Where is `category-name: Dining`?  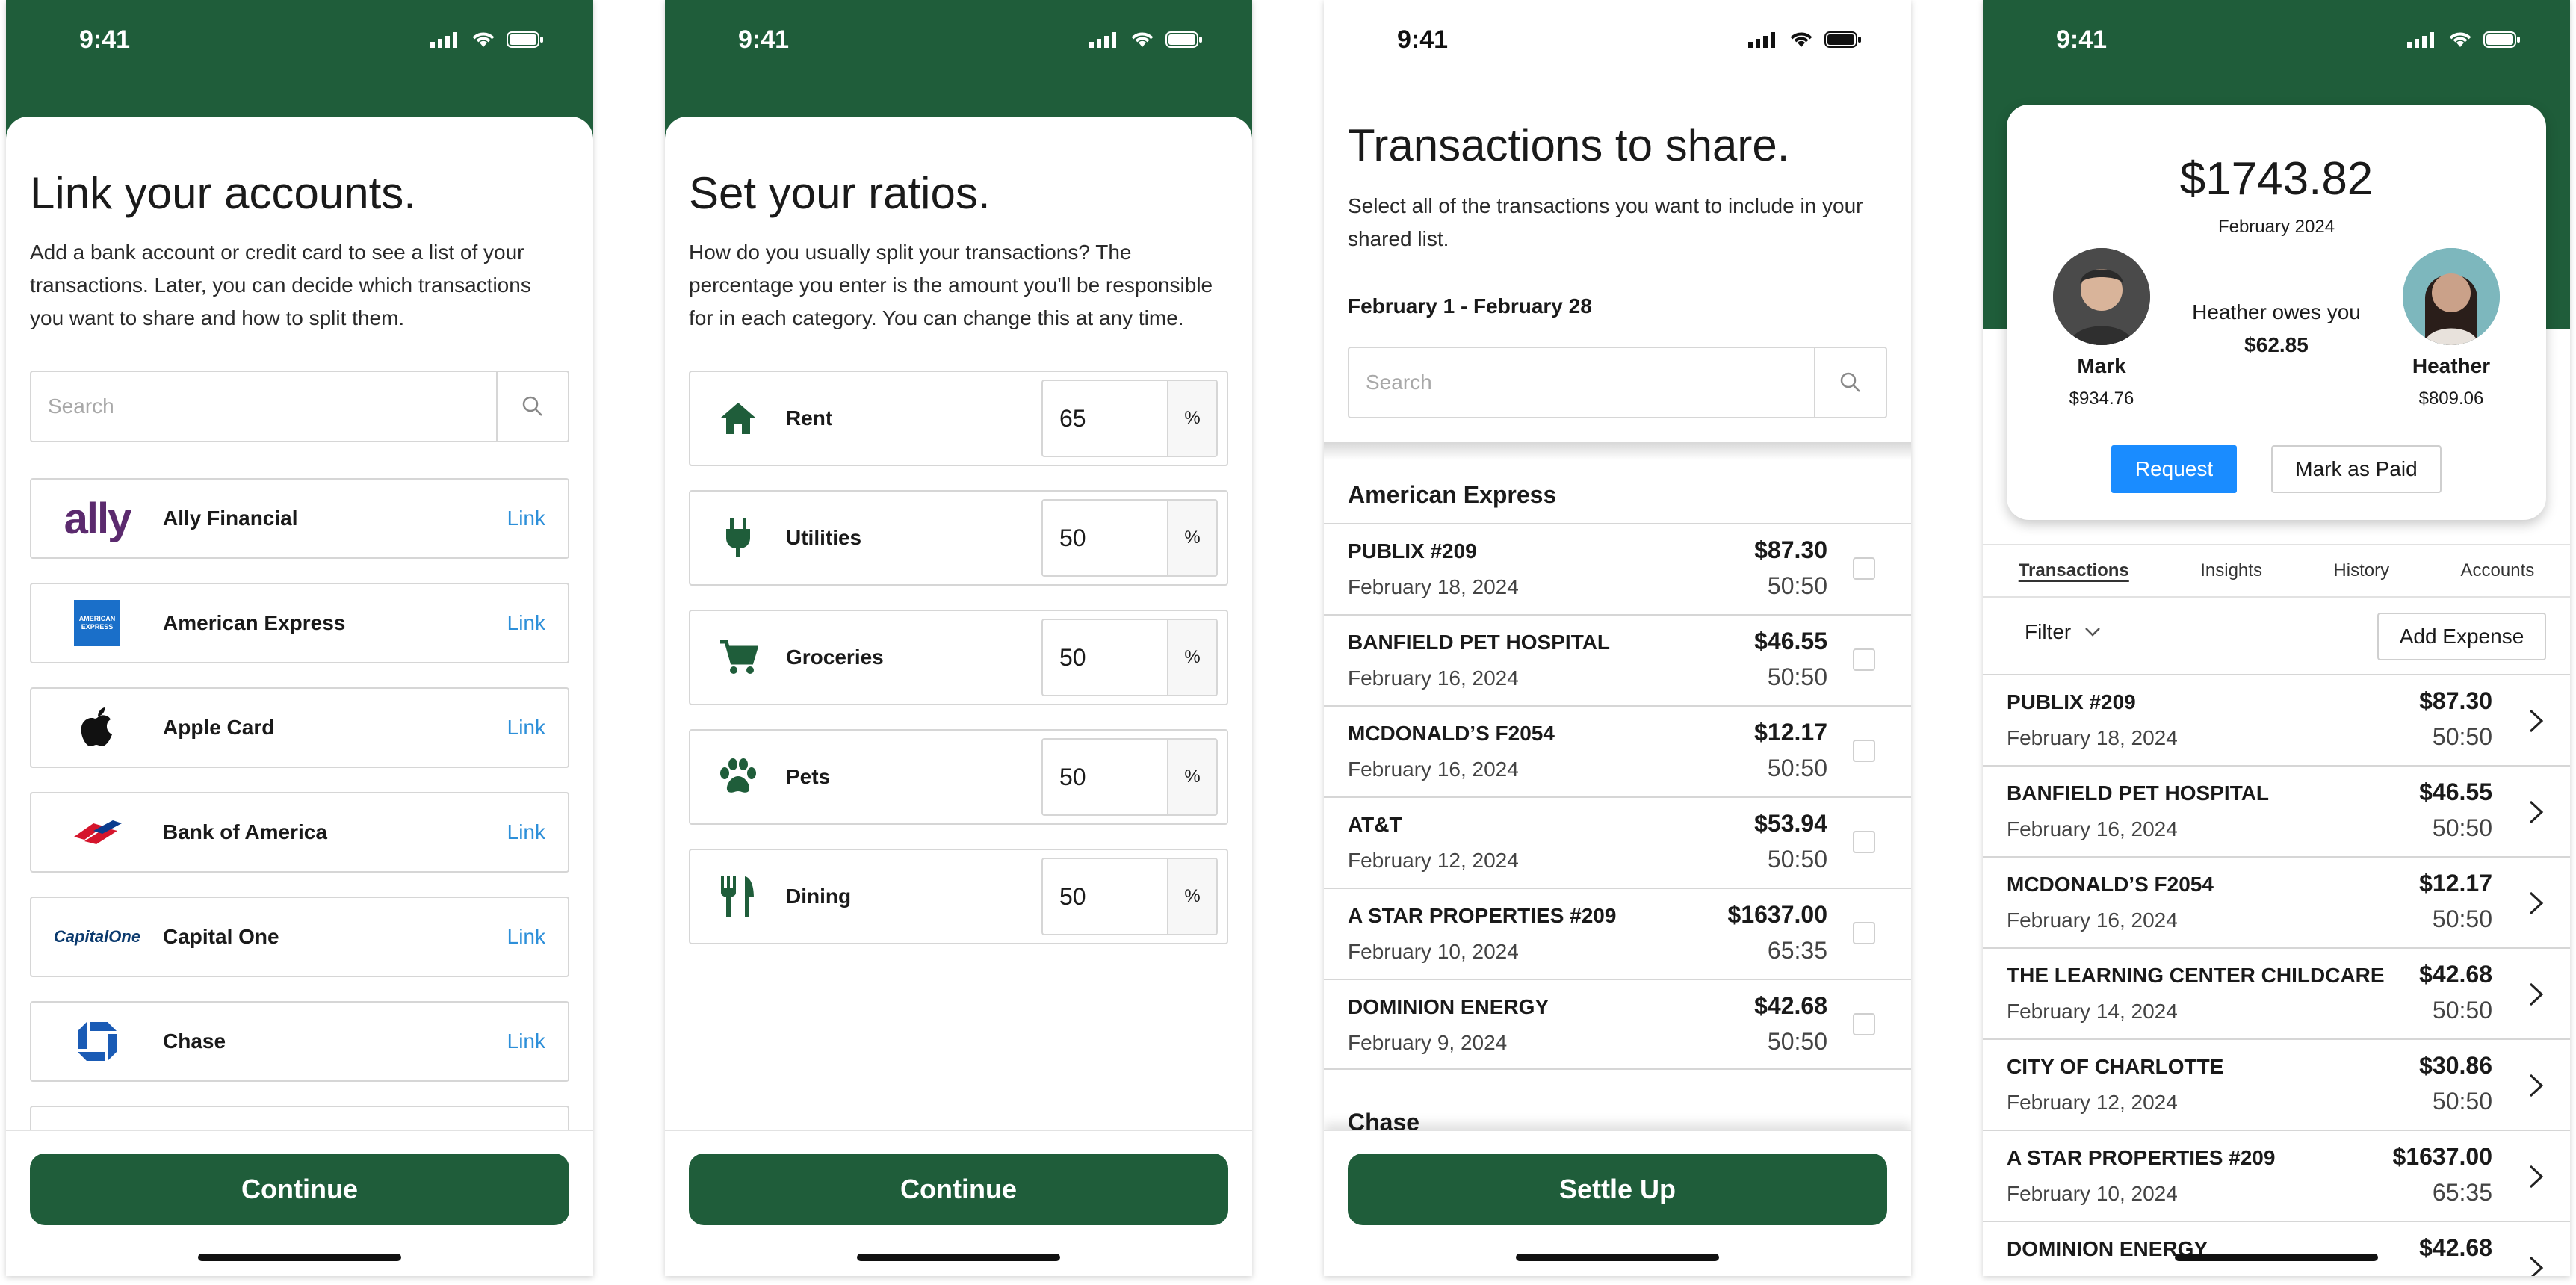 category-name: Dining is located at coordinates (819, 896).